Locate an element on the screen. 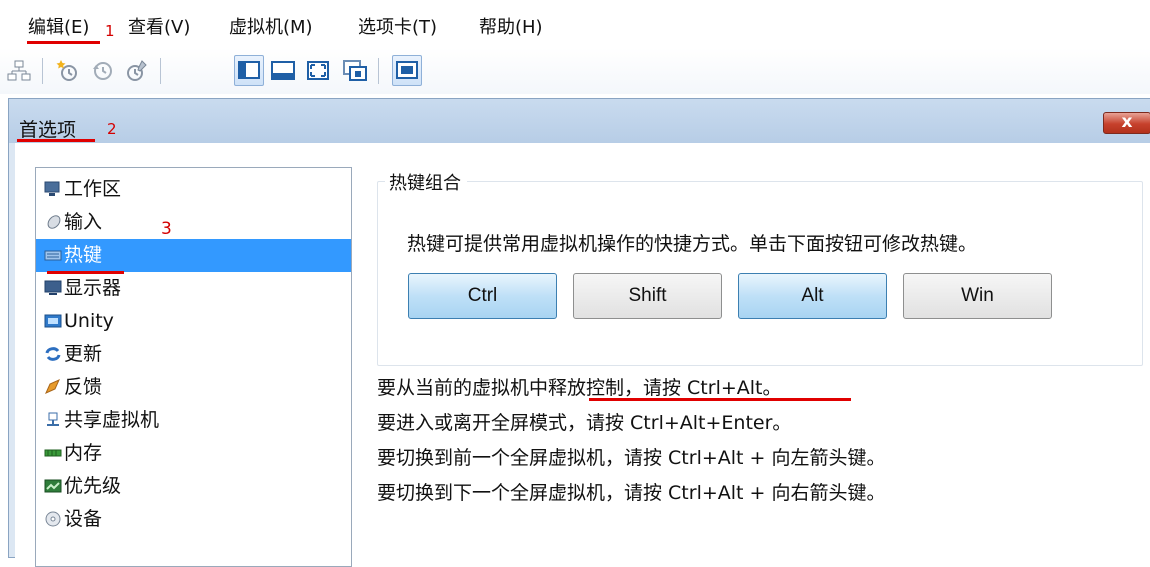 The image size is (1150, 567). network-icon is located at coordinates (19, 71).